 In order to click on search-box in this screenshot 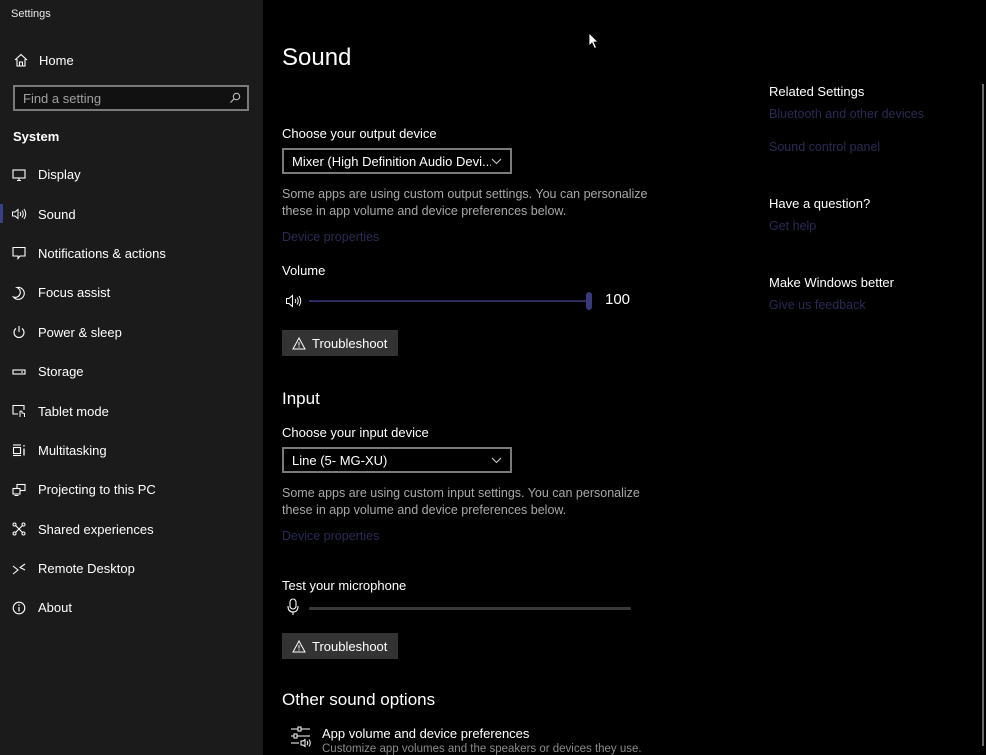, I will do `click(131, 98)`.